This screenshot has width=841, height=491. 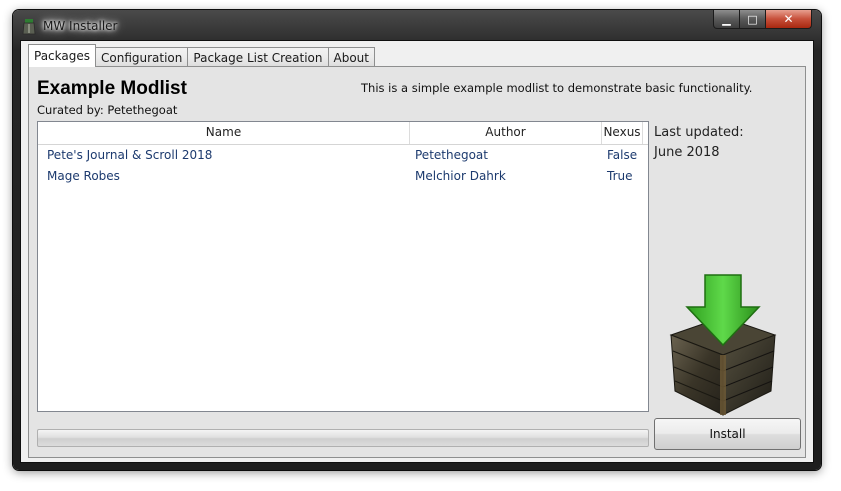 I want to click on cell-author: Melchior Dahrk, so click(x=460, y=176).